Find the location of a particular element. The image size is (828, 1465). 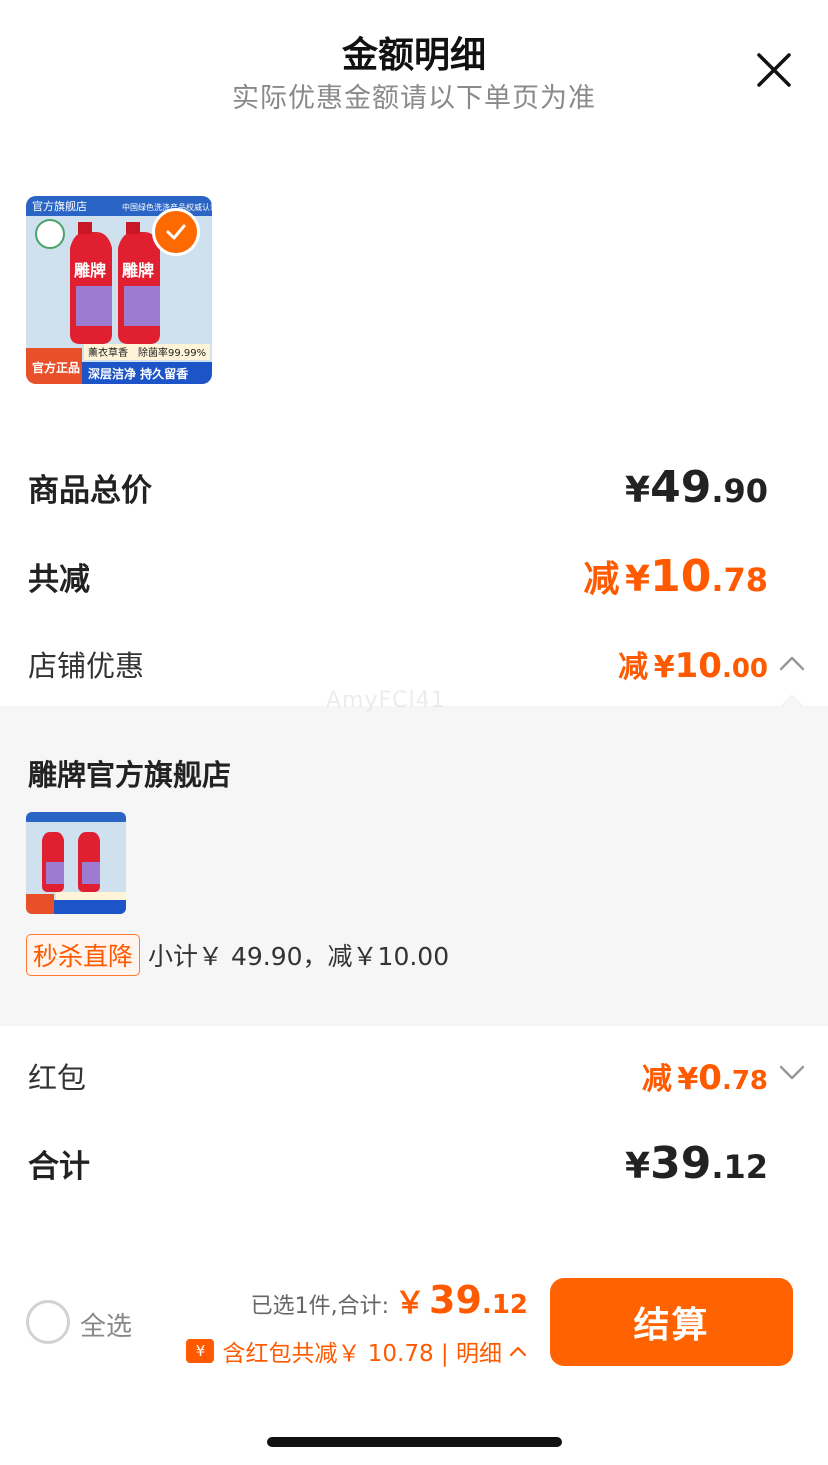

summary-yen: ￥ is located at coordinates (410, 1303).